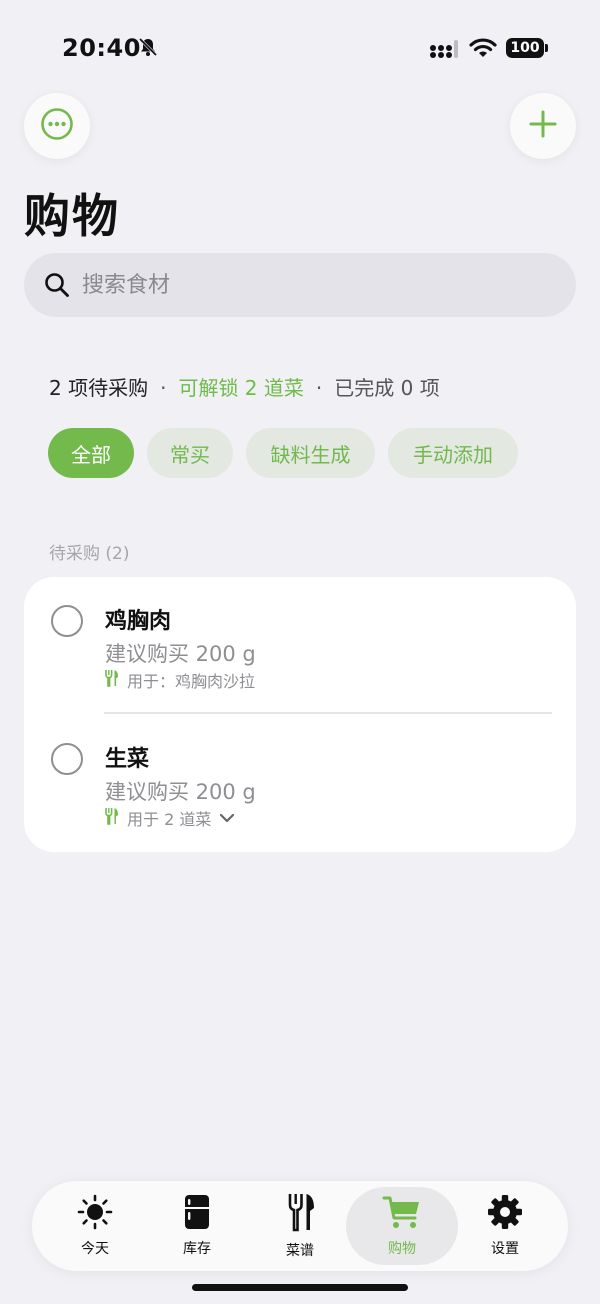  Describe the element at coordinates (91, 453) in the screenshot. I see `filter-chip-all: 全部` at that location.